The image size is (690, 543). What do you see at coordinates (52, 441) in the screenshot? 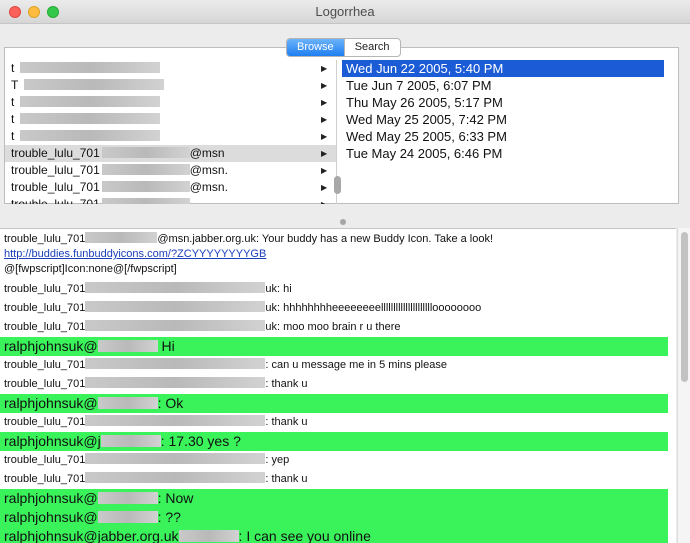
I see `log-sender: ralphjohnsuk@j` at bounding box center [52, 441].